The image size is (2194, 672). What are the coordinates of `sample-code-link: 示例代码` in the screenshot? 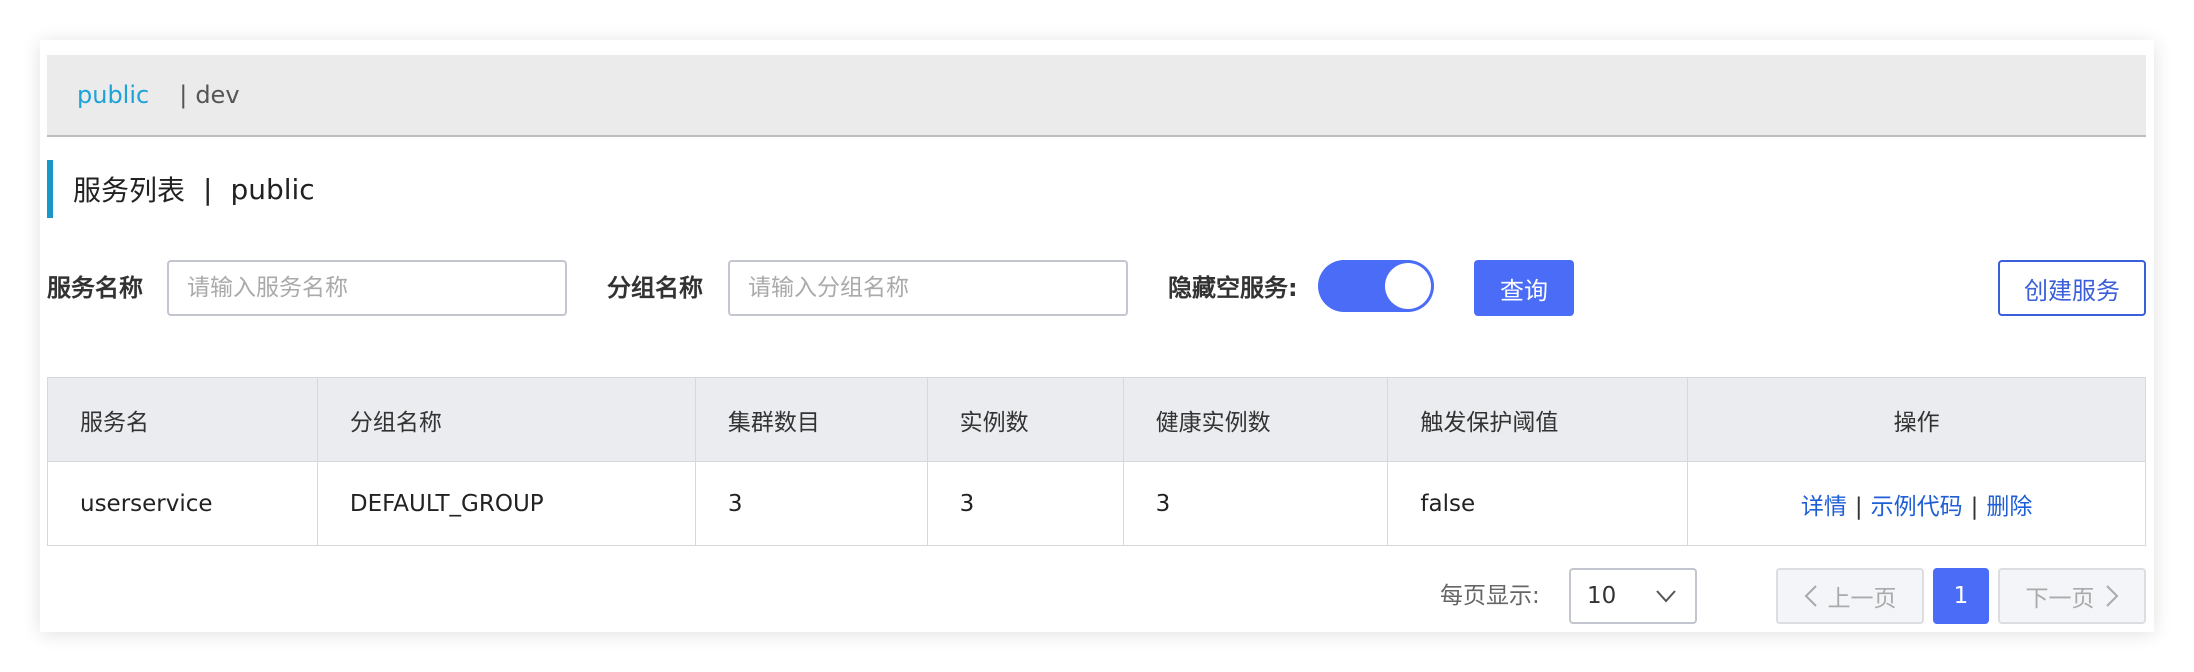 It's located at (1917, 507).